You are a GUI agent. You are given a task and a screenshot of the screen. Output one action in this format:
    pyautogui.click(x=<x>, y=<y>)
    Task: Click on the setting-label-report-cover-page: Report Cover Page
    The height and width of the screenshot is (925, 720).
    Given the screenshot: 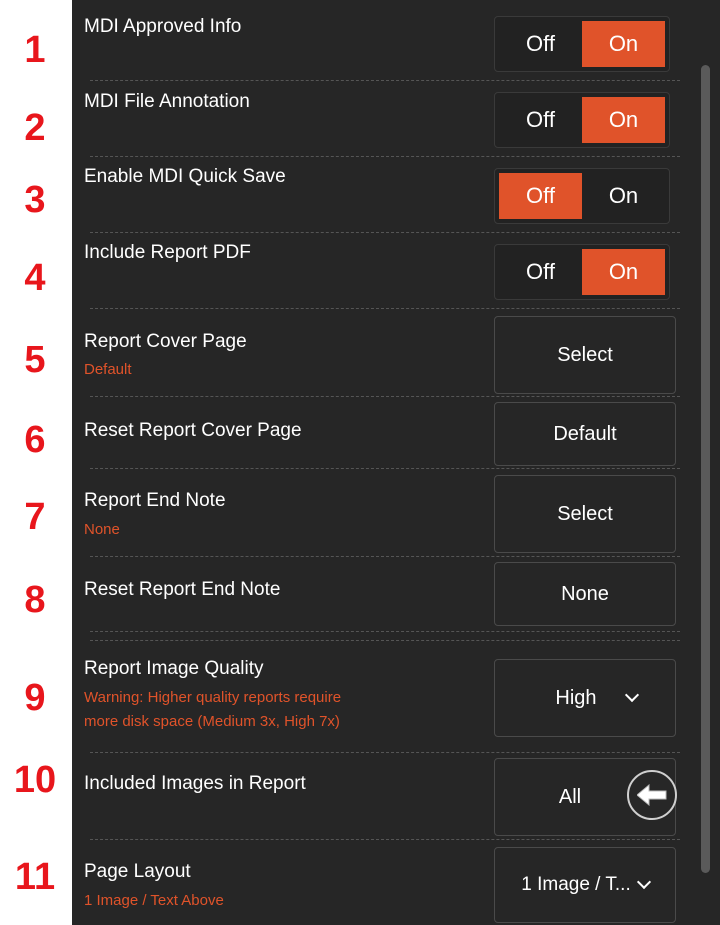 What is the action you would take?
    pyautogui.click(x=165, y=341)
    